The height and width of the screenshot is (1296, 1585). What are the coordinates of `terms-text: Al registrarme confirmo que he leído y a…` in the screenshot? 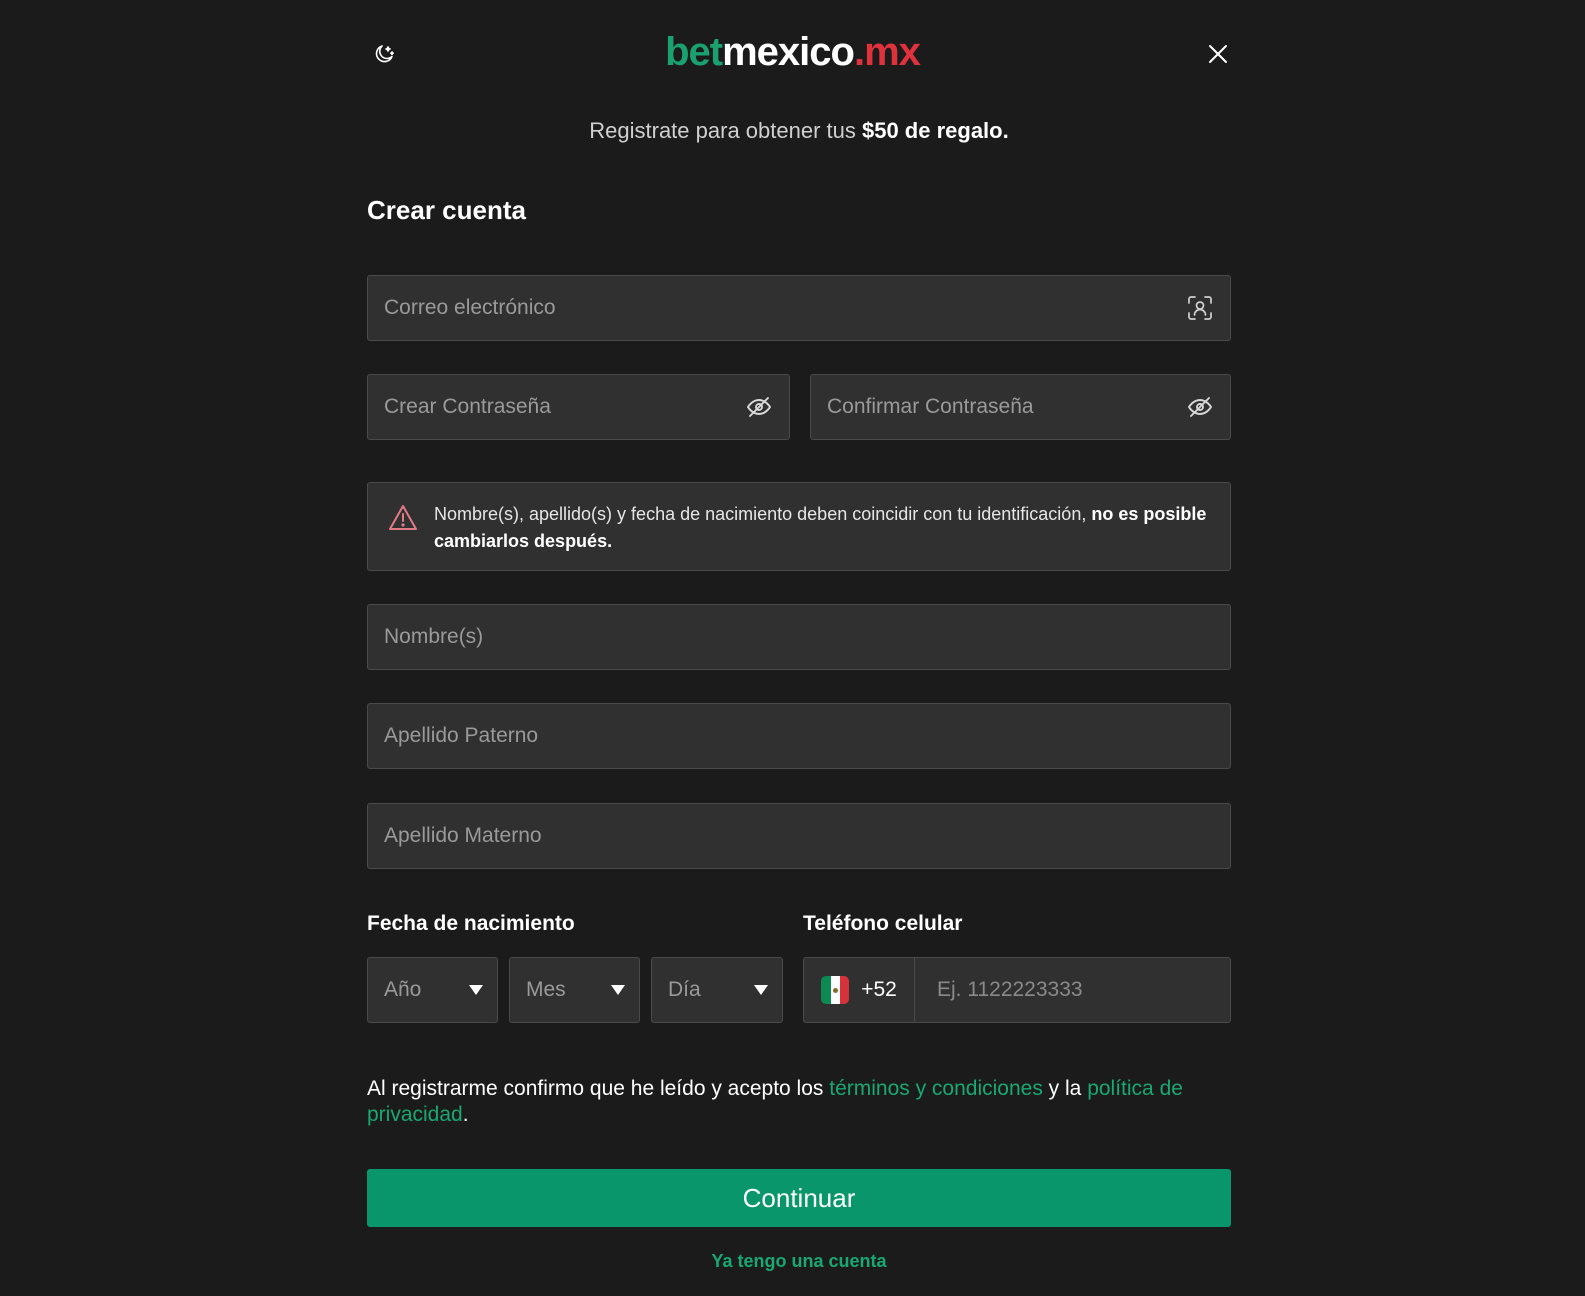 It's located at (802, 1102).